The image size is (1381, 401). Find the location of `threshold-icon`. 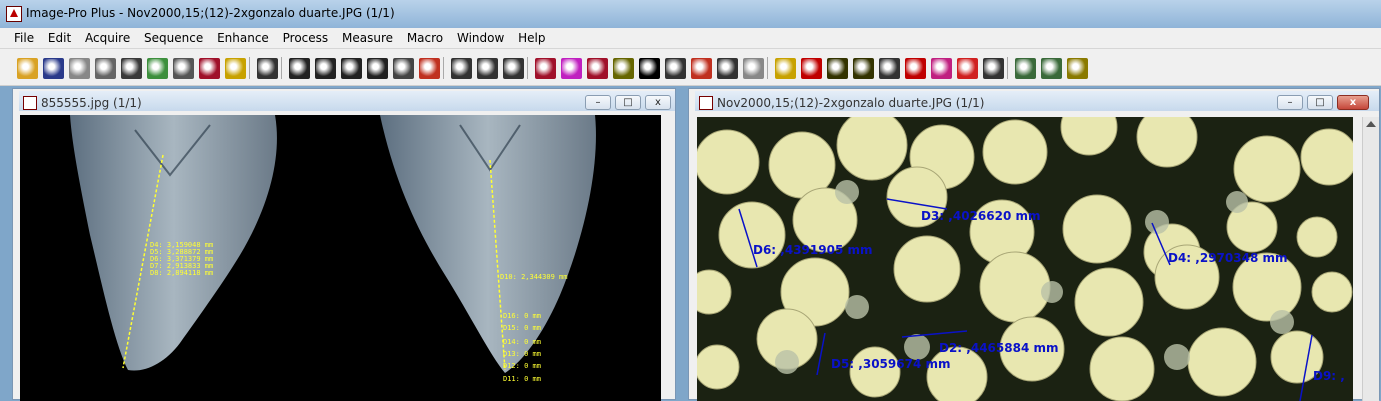

threshold-icon is located at coordinates (649, 68).